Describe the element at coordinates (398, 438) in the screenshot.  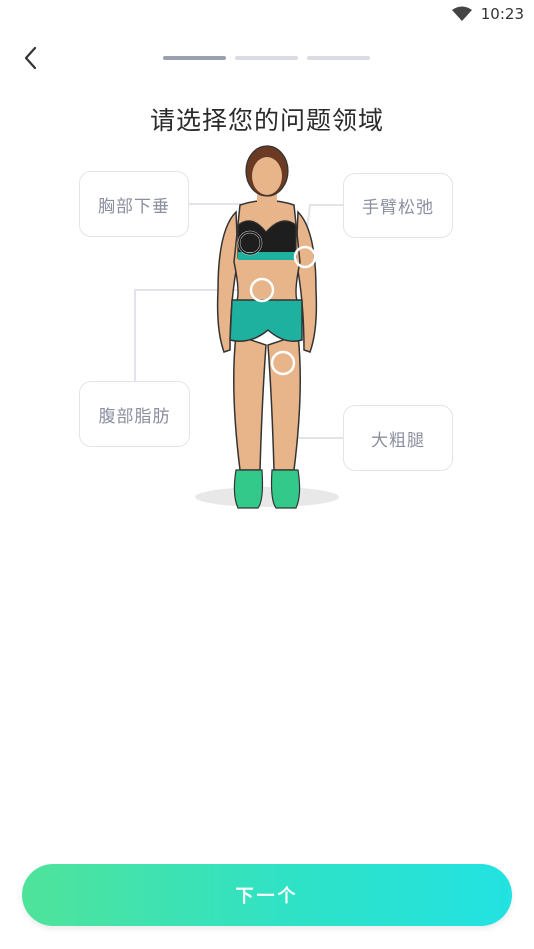
I see `area-thigh-button: 大粗腿` at that location.